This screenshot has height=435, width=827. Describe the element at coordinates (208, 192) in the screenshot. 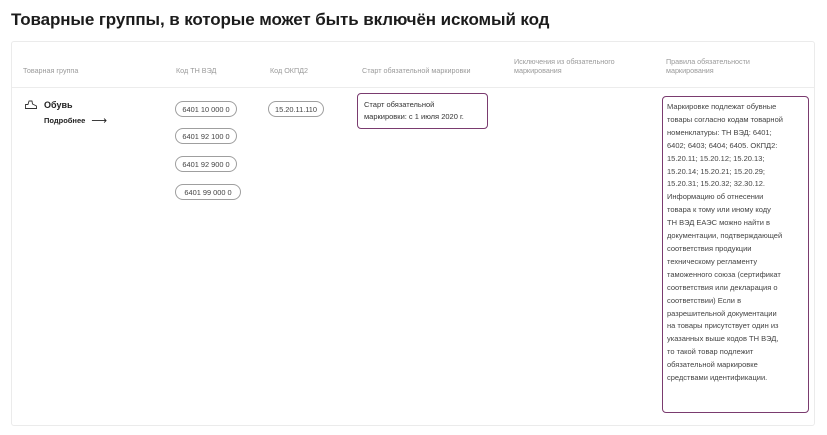

I see `tnved-code-badge: 6401 99 000 0` at that location.